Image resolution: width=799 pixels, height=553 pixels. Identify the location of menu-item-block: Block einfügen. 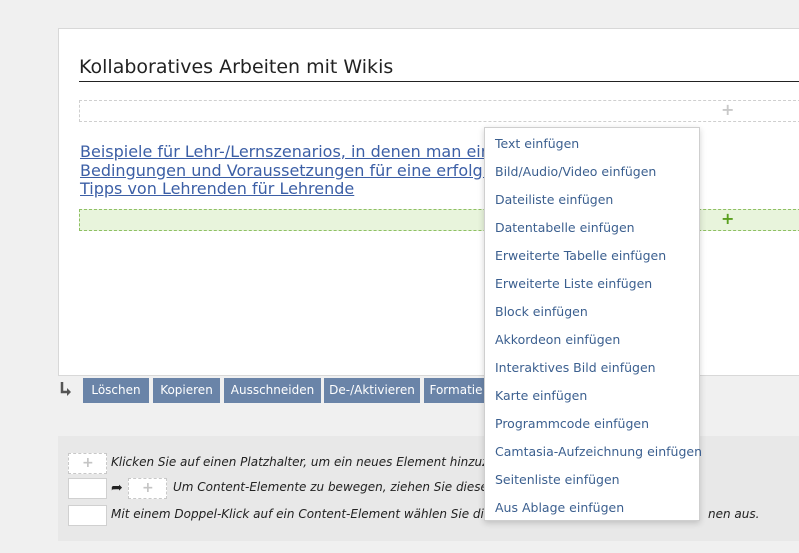
(541, 311).